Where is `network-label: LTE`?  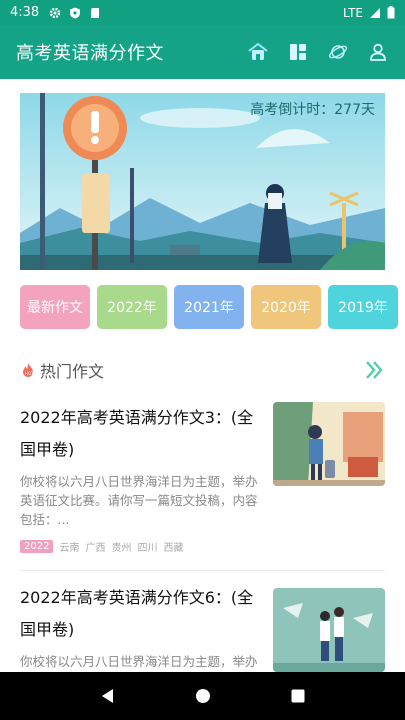 network-label: LTE is located at coordinates (353, 12).